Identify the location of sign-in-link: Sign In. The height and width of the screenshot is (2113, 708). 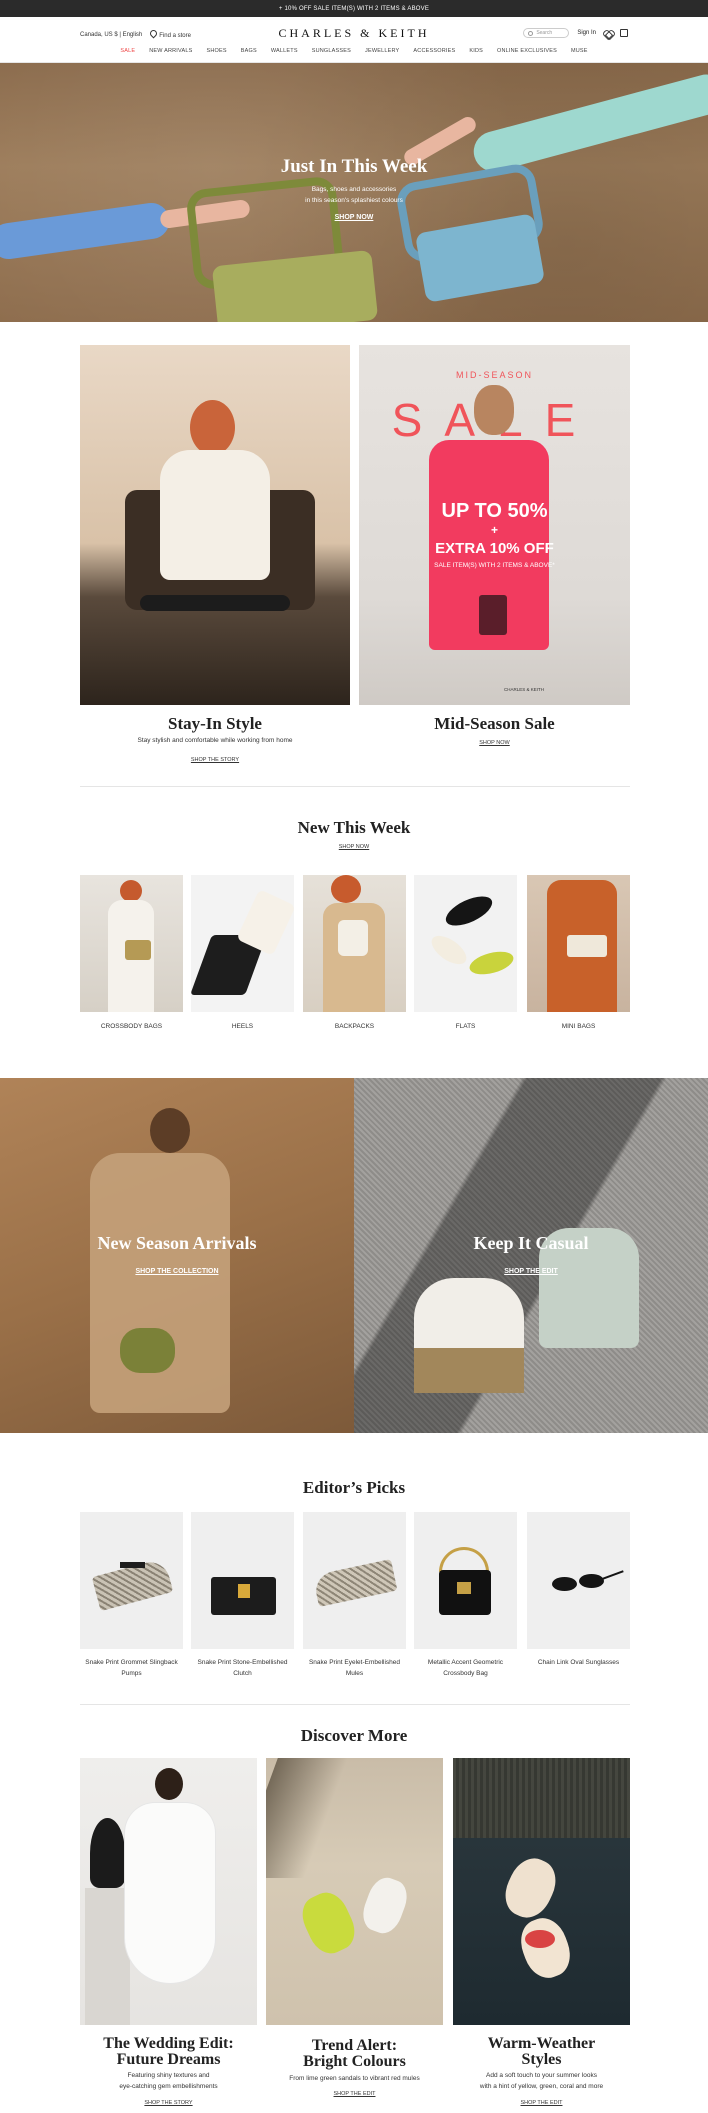
(586, 33).